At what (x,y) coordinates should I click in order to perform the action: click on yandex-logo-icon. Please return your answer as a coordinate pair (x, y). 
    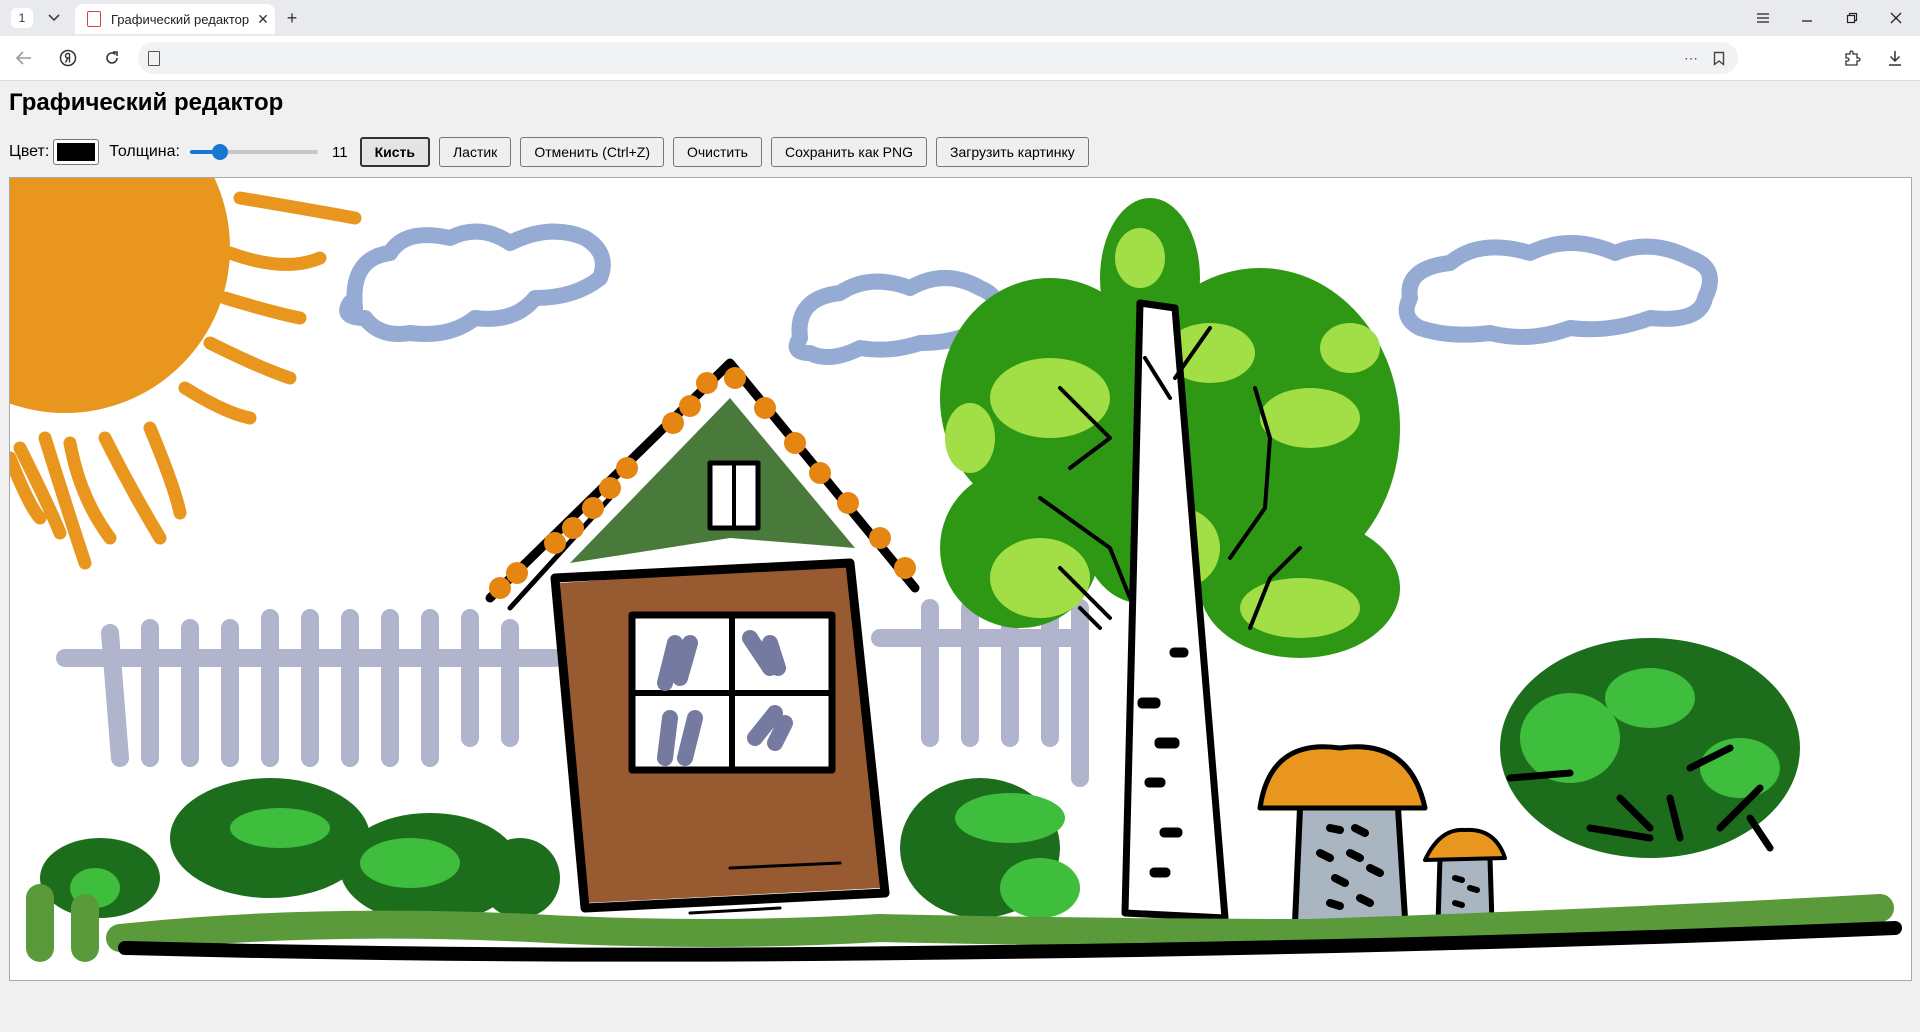
    Looking at the image, I should click on (68, 58).